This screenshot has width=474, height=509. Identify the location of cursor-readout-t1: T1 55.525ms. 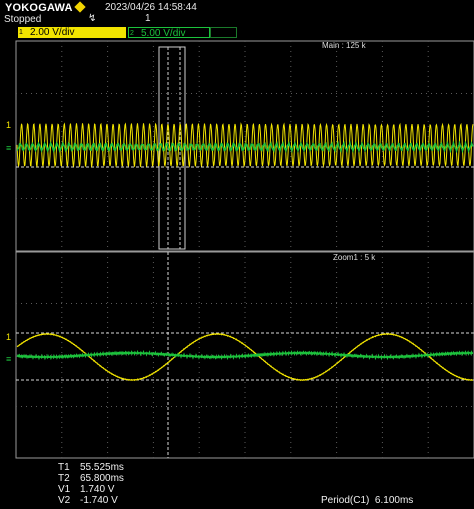
(91, 467).